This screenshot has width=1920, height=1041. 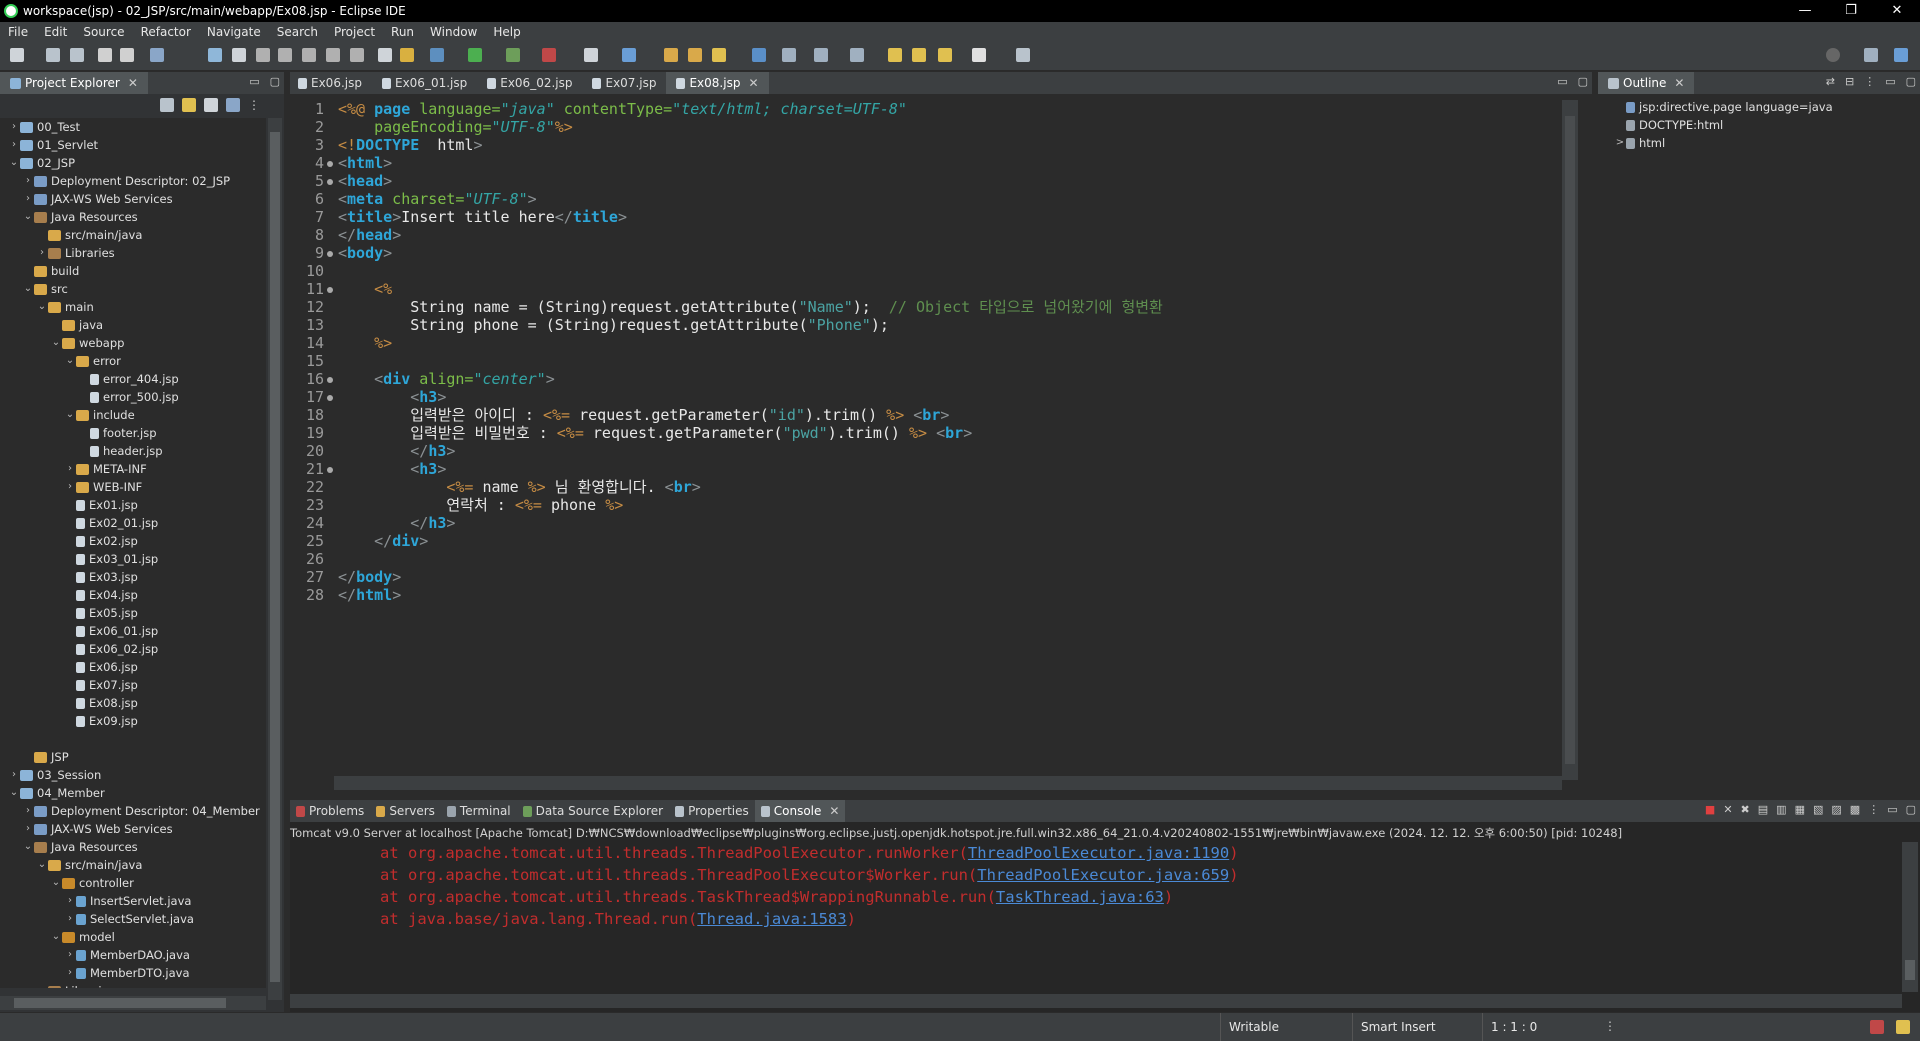 I want to click on tree-item: › SelectServlet.java, so click(x=129, y=919).